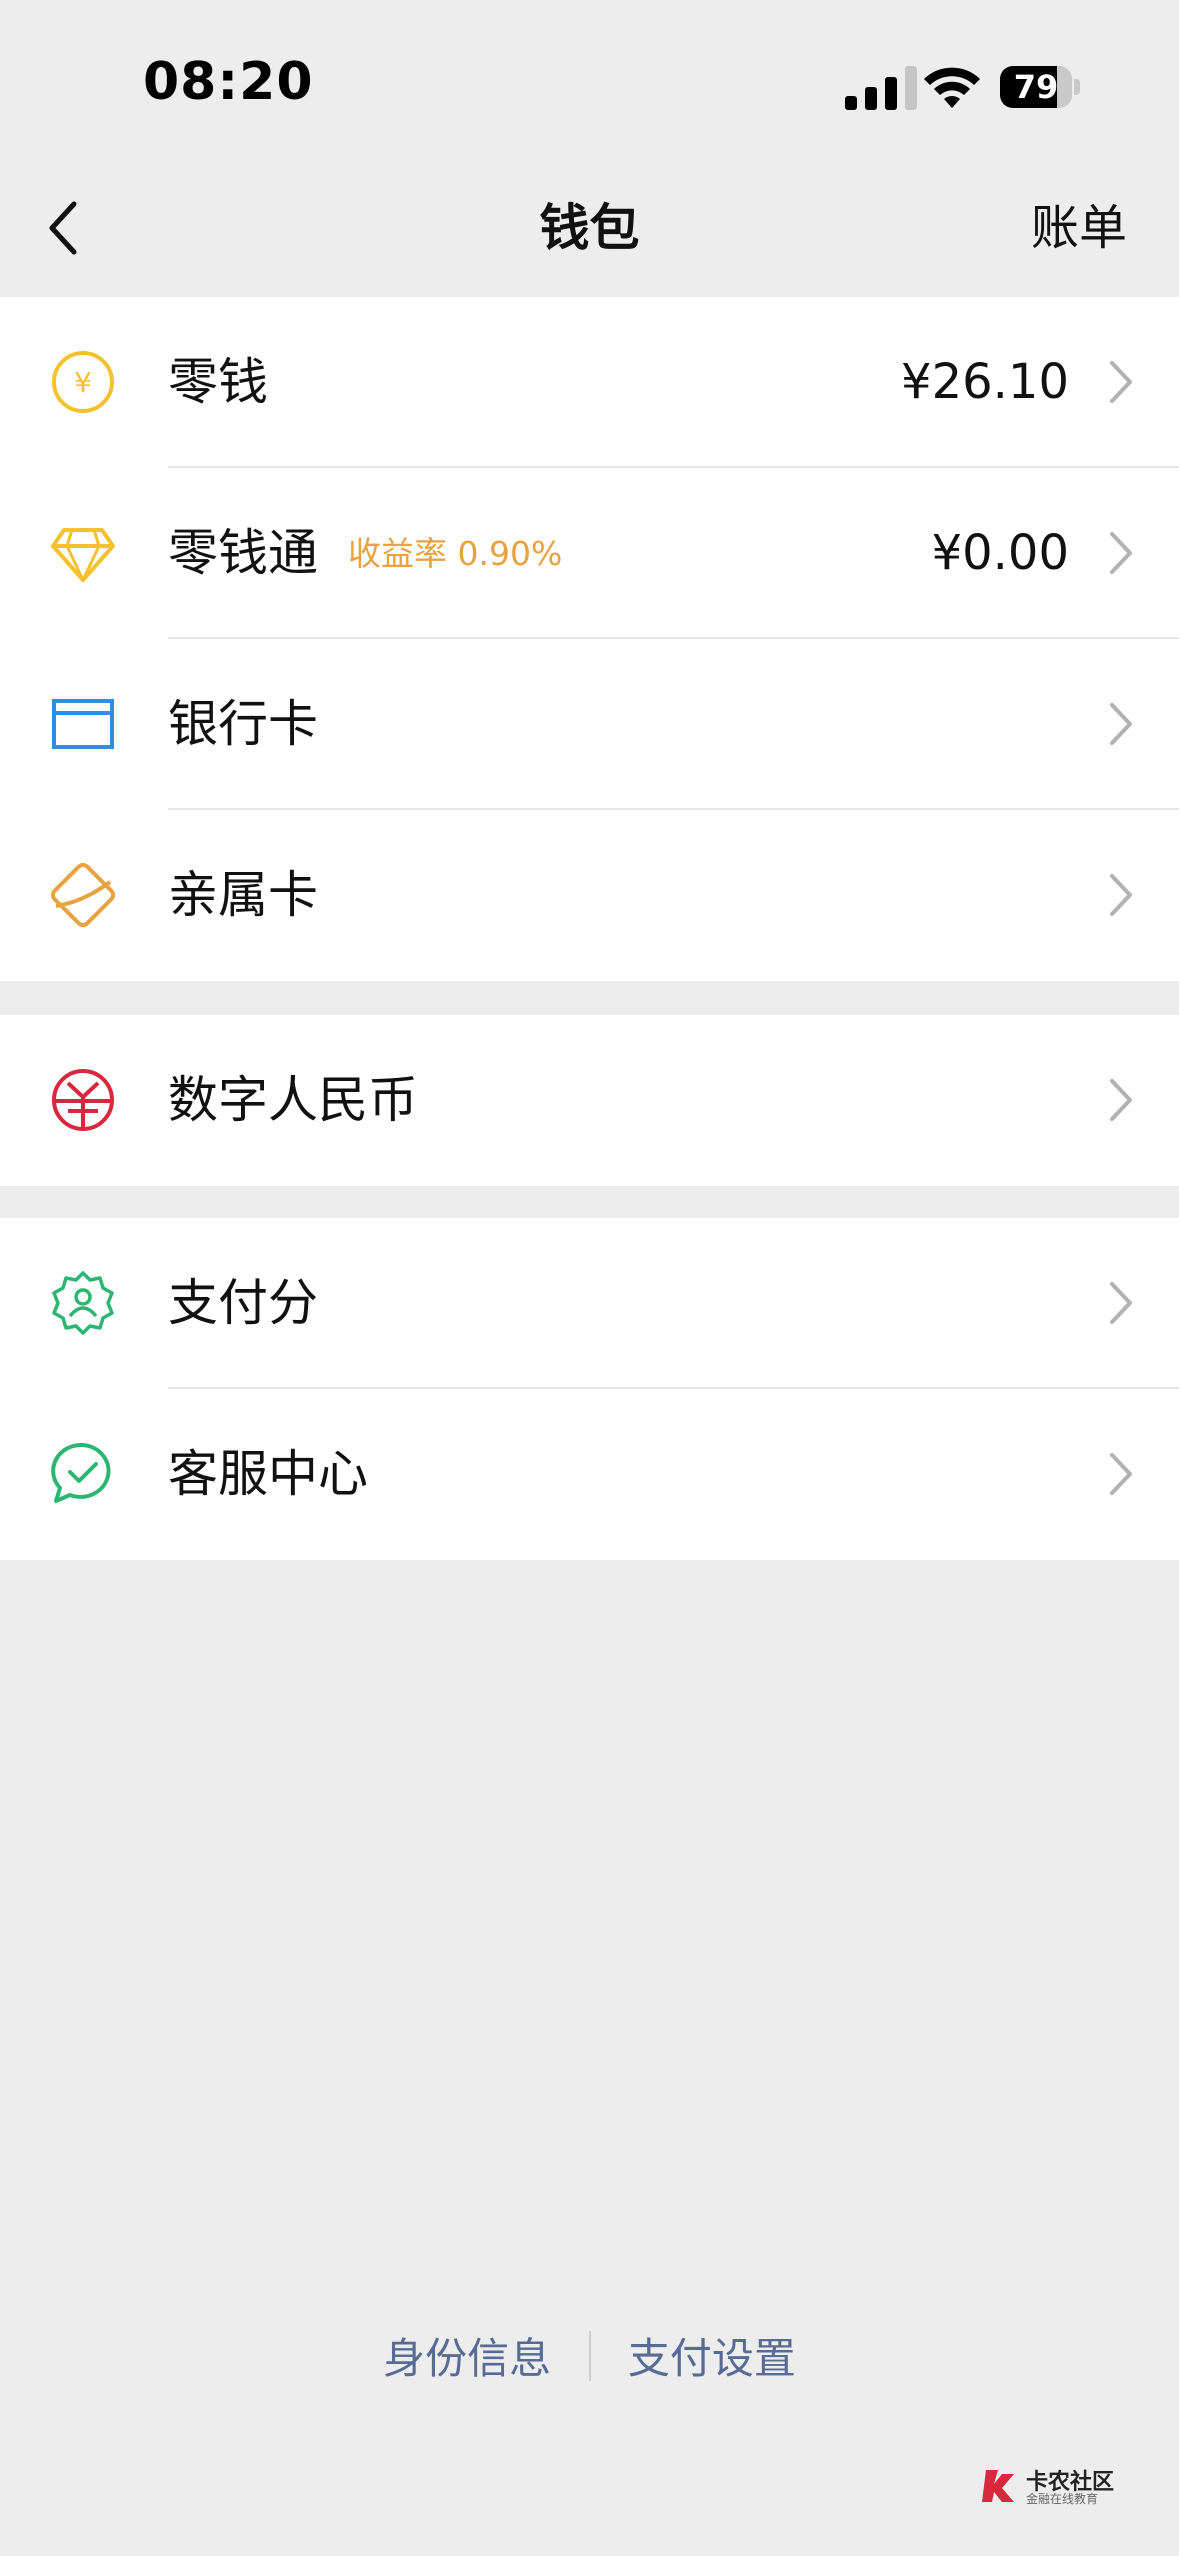 The height and width of the screenshot is (2556, 1179). I want to click on footer-links: 身份信息 支付设置, so click(589, 2355).